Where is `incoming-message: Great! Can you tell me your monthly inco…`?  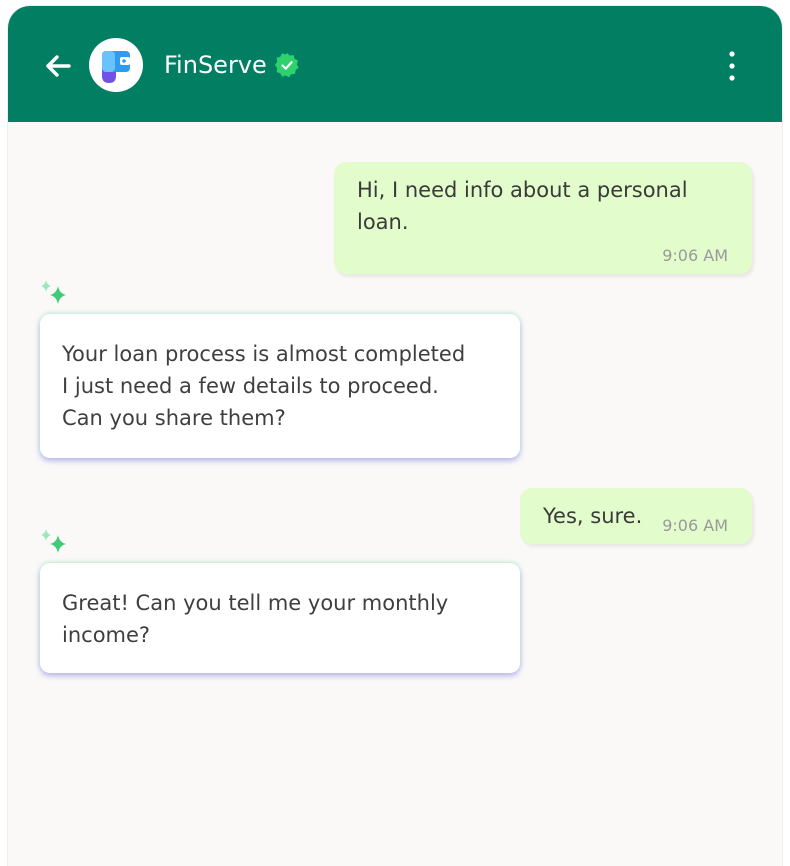
incoming-message: Great! Can you tell me your monthly inco… is located at coordinates (280, 618).